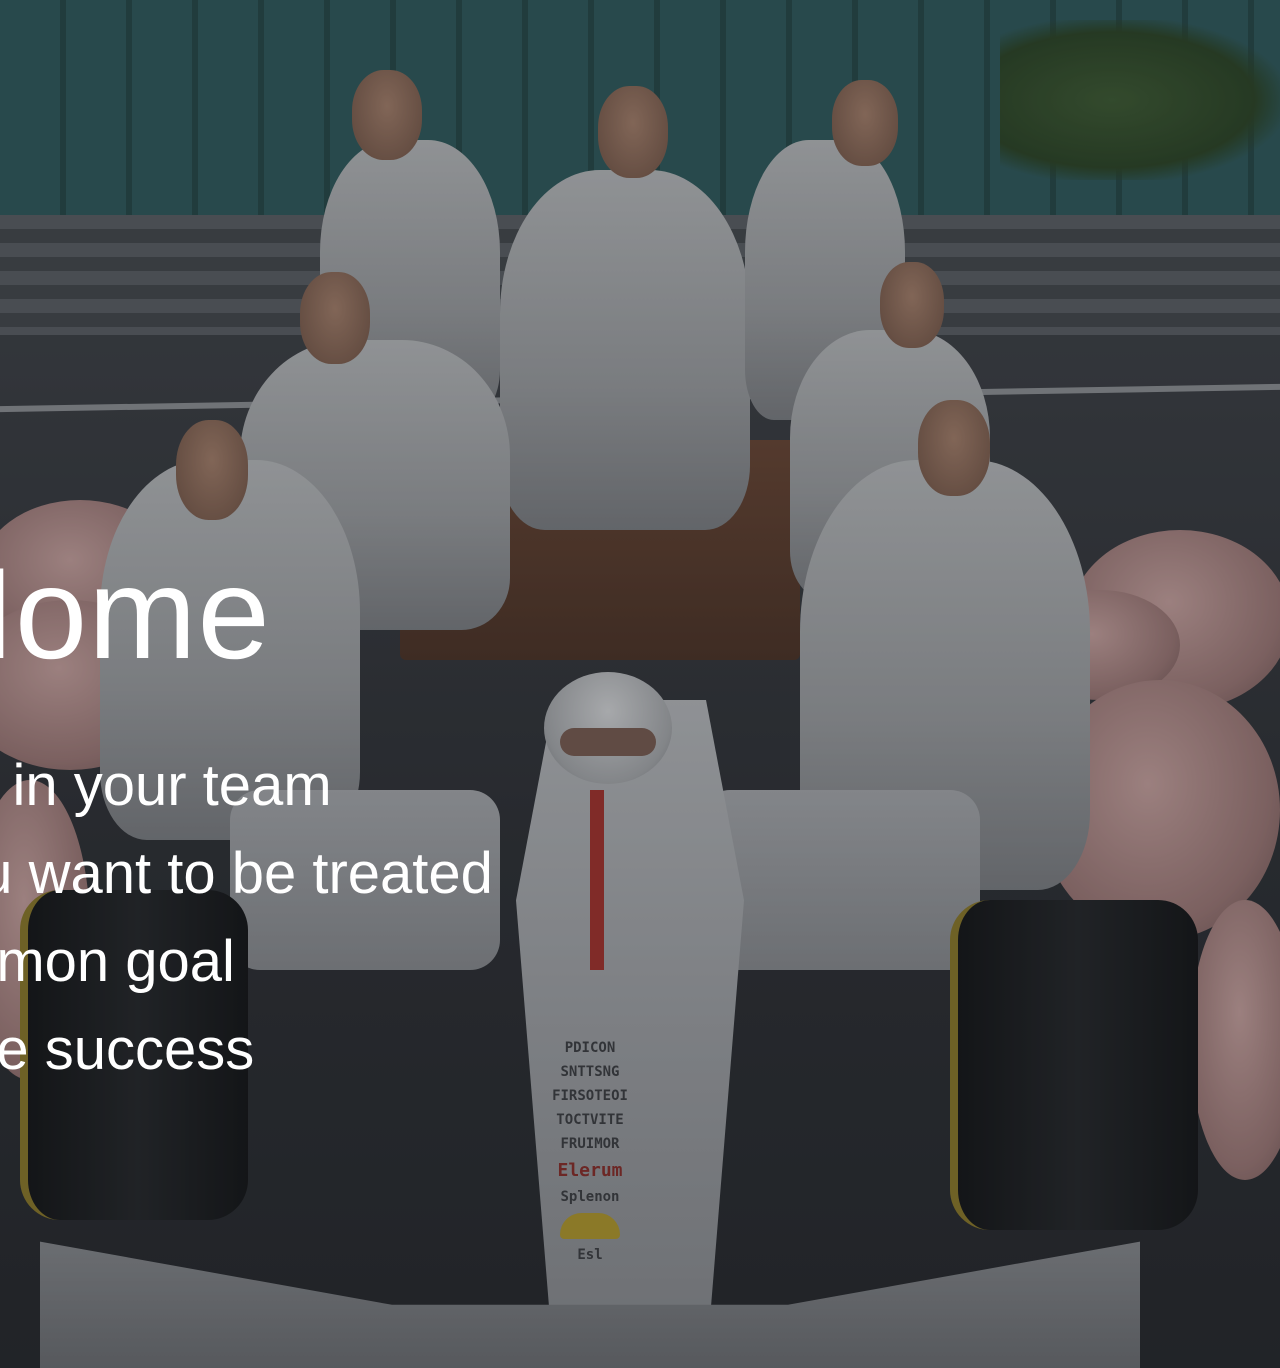  Describe the element at coordinates (117, 961) in the screenshot. I see `bullet-item-3: mmon goal` at that location.